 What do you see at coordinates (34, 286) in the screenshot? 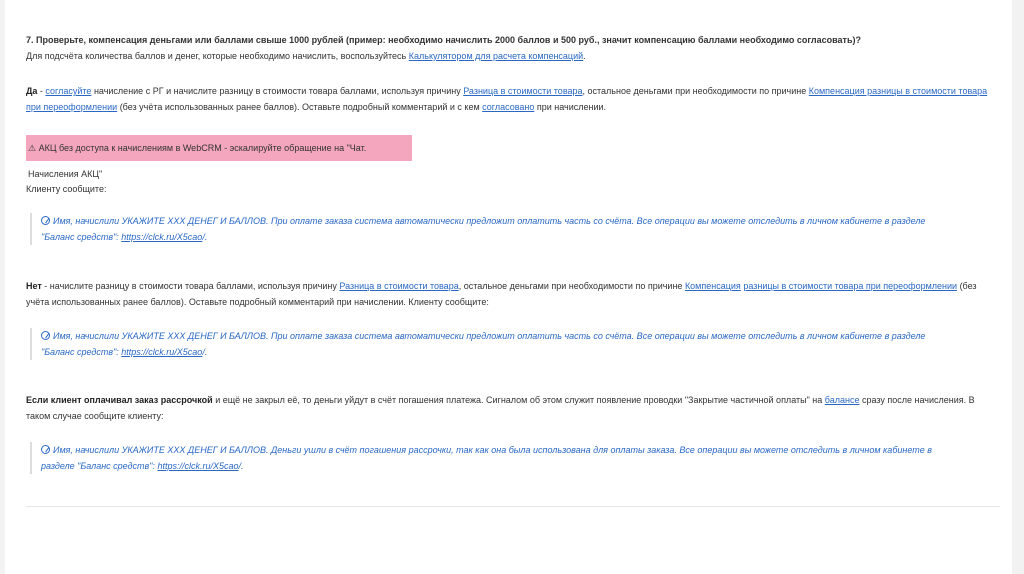
I see `no-label: Нет` at bounding box center [34, 286].